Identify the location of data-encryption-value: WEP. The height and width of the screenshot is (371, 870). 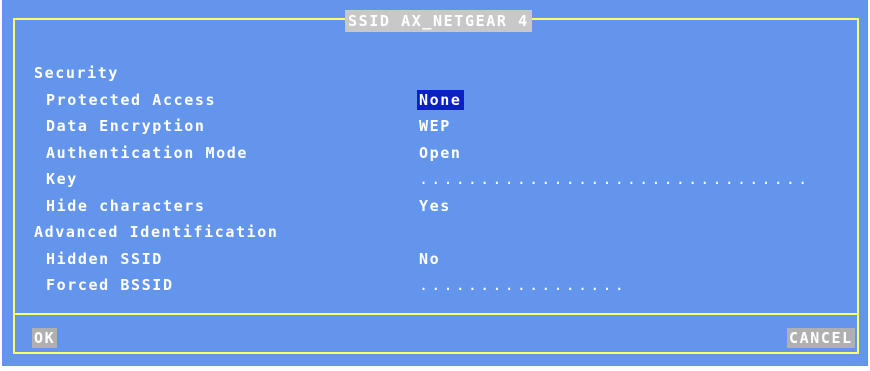
(435, 126).